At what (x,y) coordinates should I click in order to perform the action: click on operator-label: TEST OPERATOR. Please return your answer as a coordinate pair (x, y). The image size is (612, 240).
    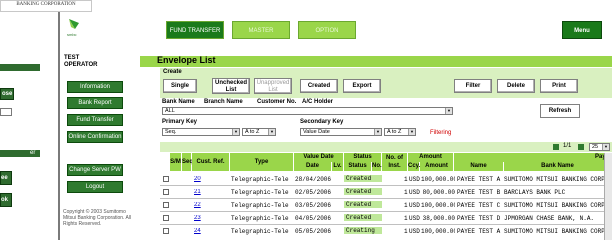
    Looking at the image, I should click on (94, 62).